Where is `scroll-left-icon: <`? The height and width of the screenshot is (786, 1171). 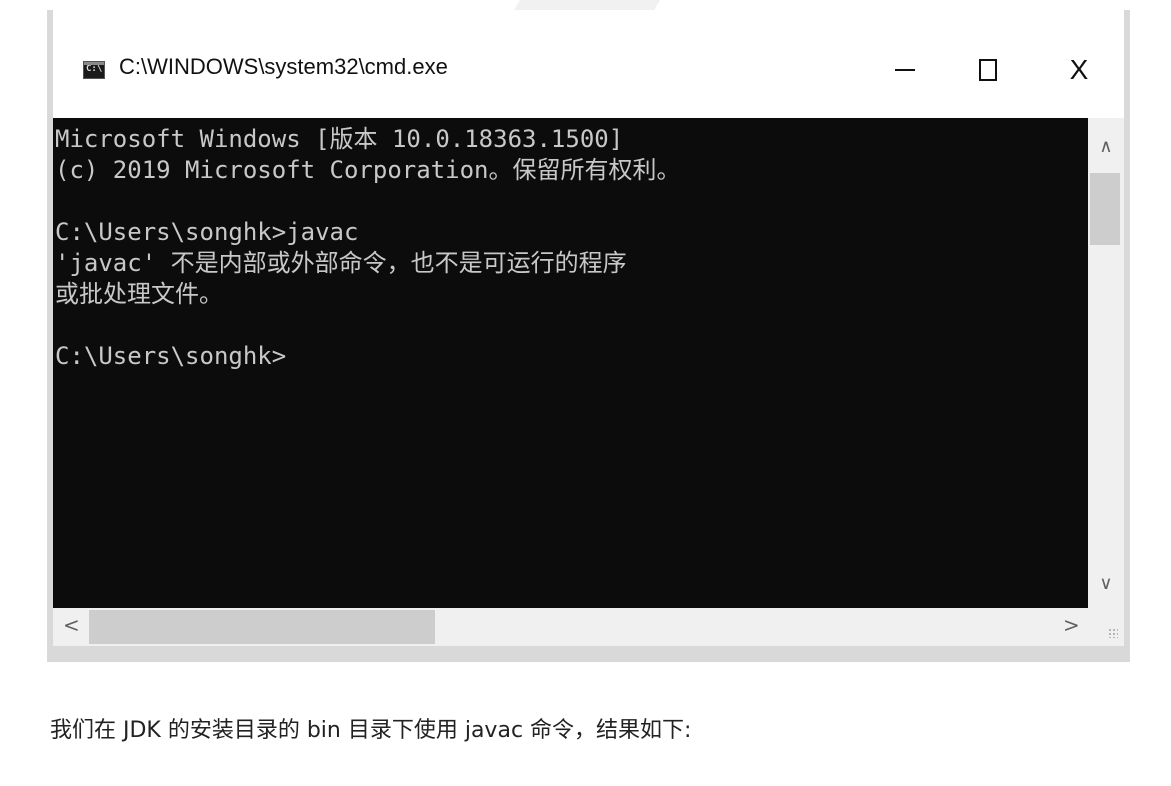
scroll-left-icon: < is located at coordinates (71, 625).